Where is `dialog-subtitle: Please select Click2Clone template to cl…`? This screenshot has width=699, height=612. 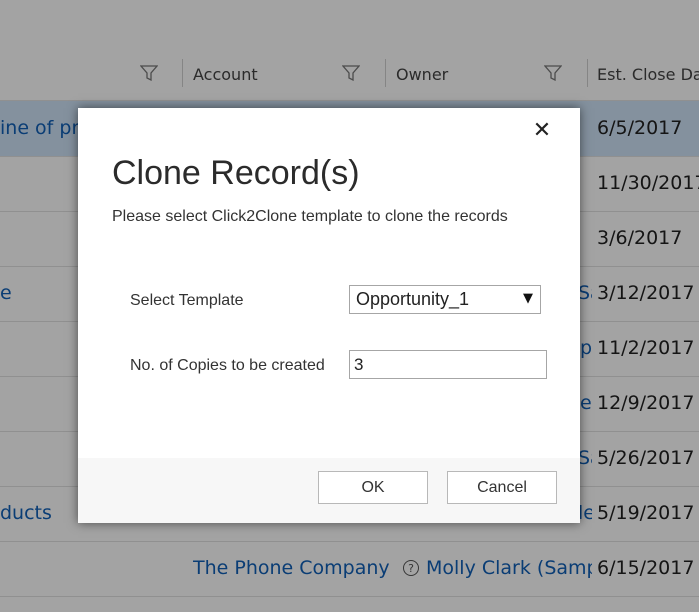
dialog-subtitle: Please select Click2Clone template to cl… is located at coordinates (310, 216).